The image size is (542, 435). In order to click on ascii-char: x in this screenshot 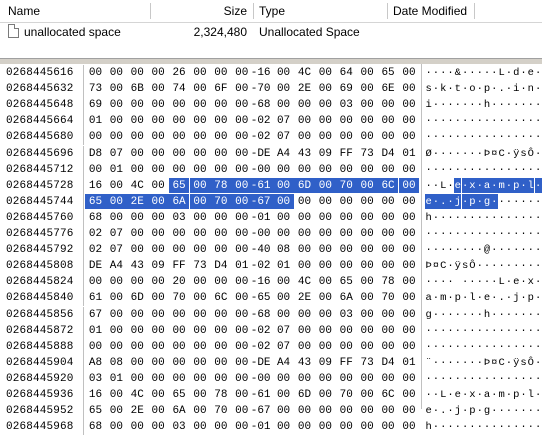, I will do `click(530, 281)`.